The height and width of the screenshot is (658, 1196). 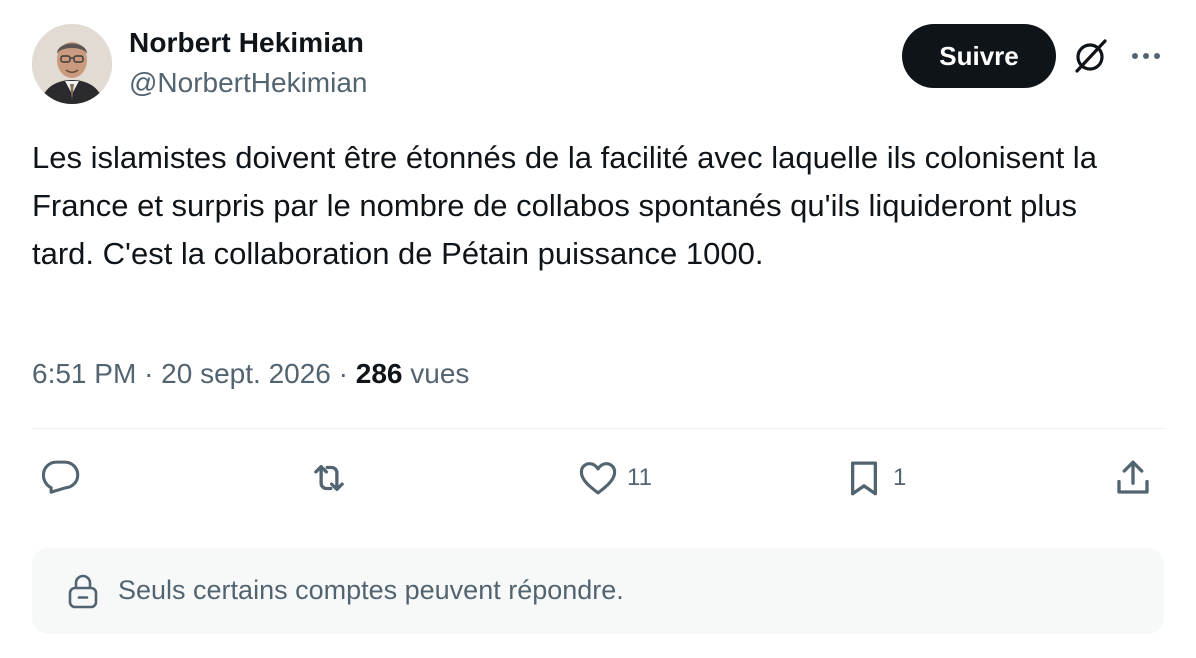 I want to click on retweet-icon, so click(x=329, y=478).